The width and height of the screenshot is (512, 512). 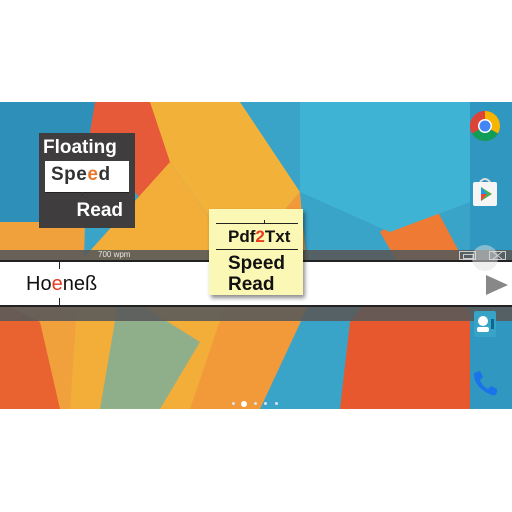 I want to click on pdf2txt-sticky-note-widget: Pdf2Txt Speed Read, so click(x=256, y=252).